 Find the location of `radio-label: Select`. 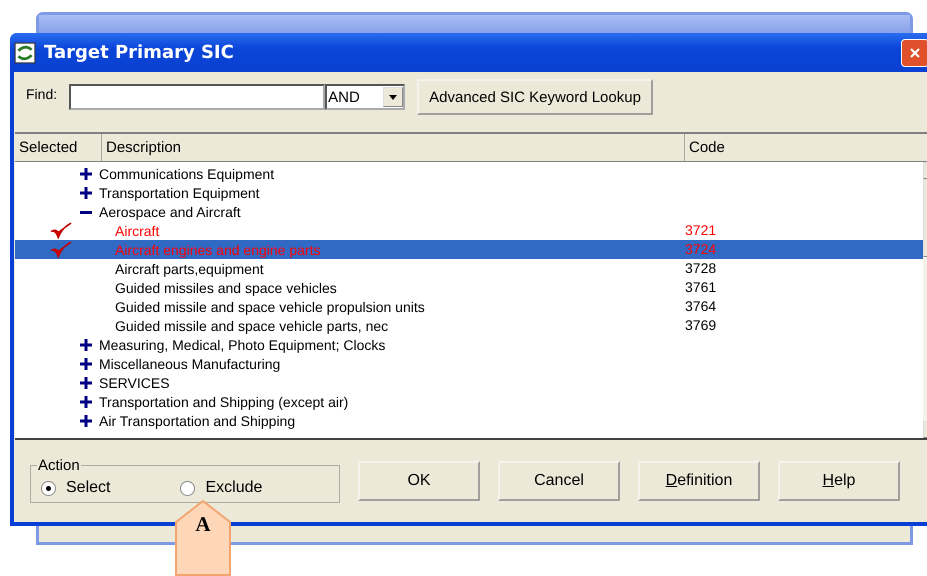

radio-label: Select is located at coordinates (88, 488).